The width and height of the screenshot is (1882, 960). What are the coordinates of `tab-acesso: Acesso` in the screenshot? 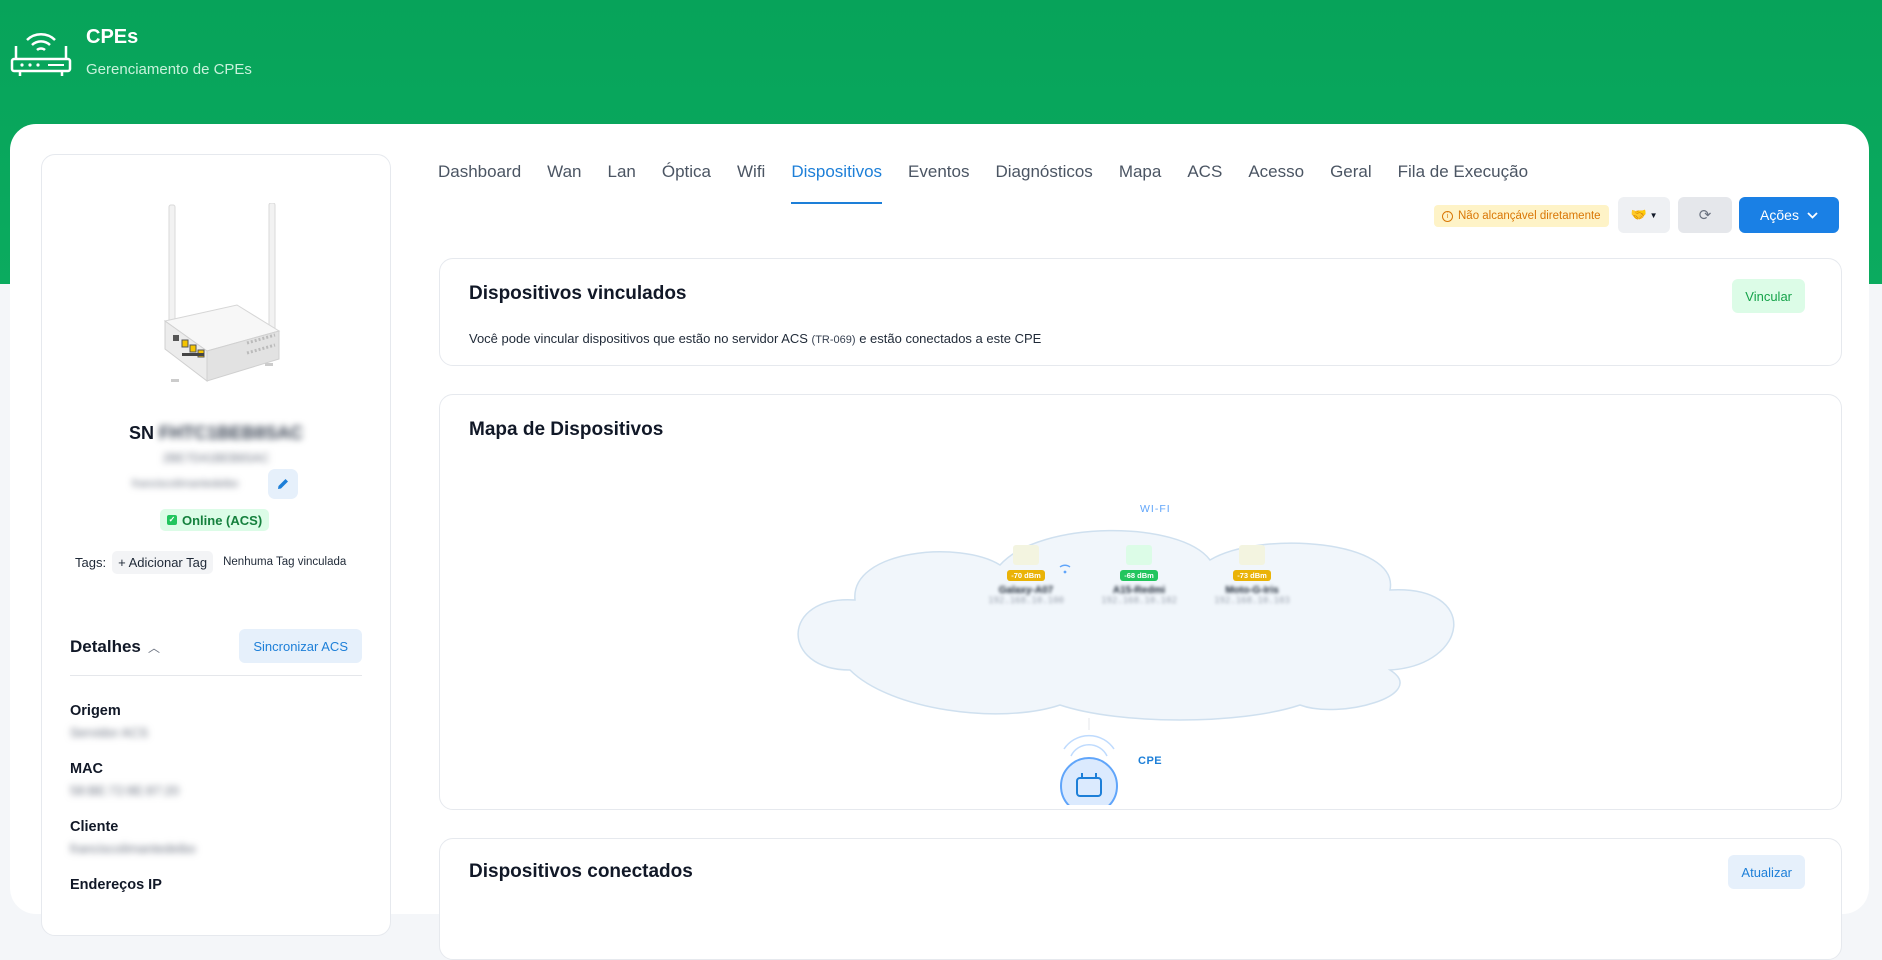 It's located at (1276, 182).